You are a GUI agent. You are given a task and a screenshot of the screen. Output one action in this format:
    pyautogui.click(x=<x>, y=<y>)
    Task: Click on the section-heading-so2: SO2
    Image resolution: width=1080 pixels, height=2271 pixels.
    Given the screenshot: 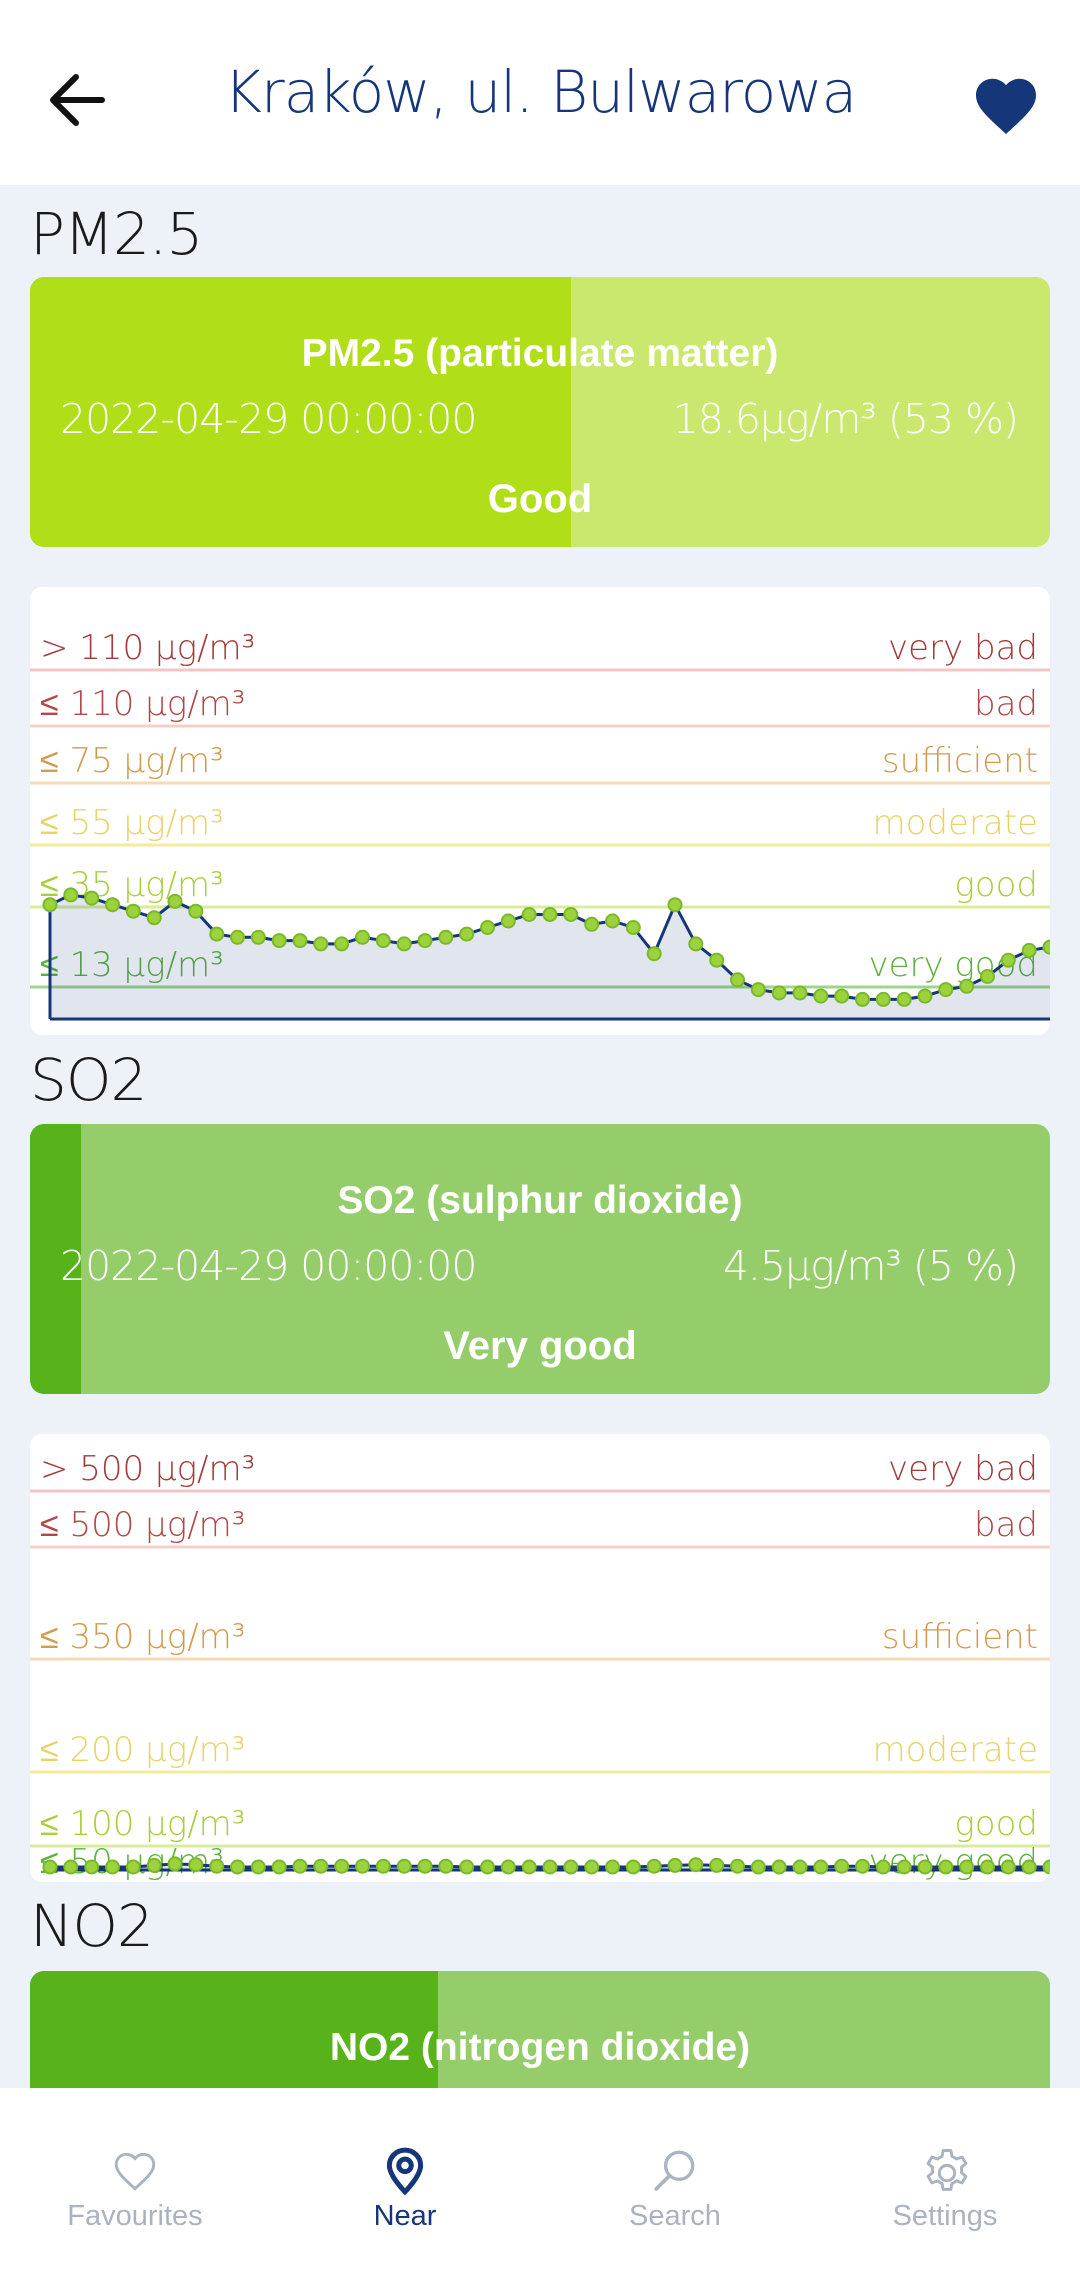 What is the action you would take?
    pyautogui.click(x=88, y=1080)
    